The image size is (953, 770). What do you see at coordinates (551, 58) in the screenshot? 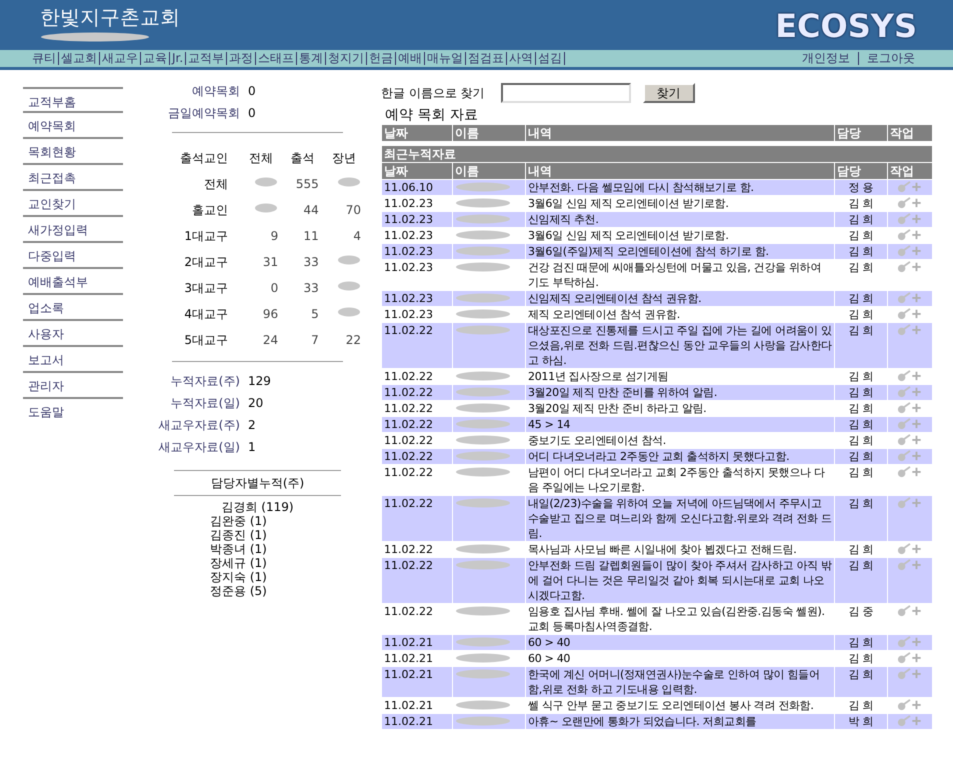
I see `menu-link: 섬김` at bounding box center [551, 58].